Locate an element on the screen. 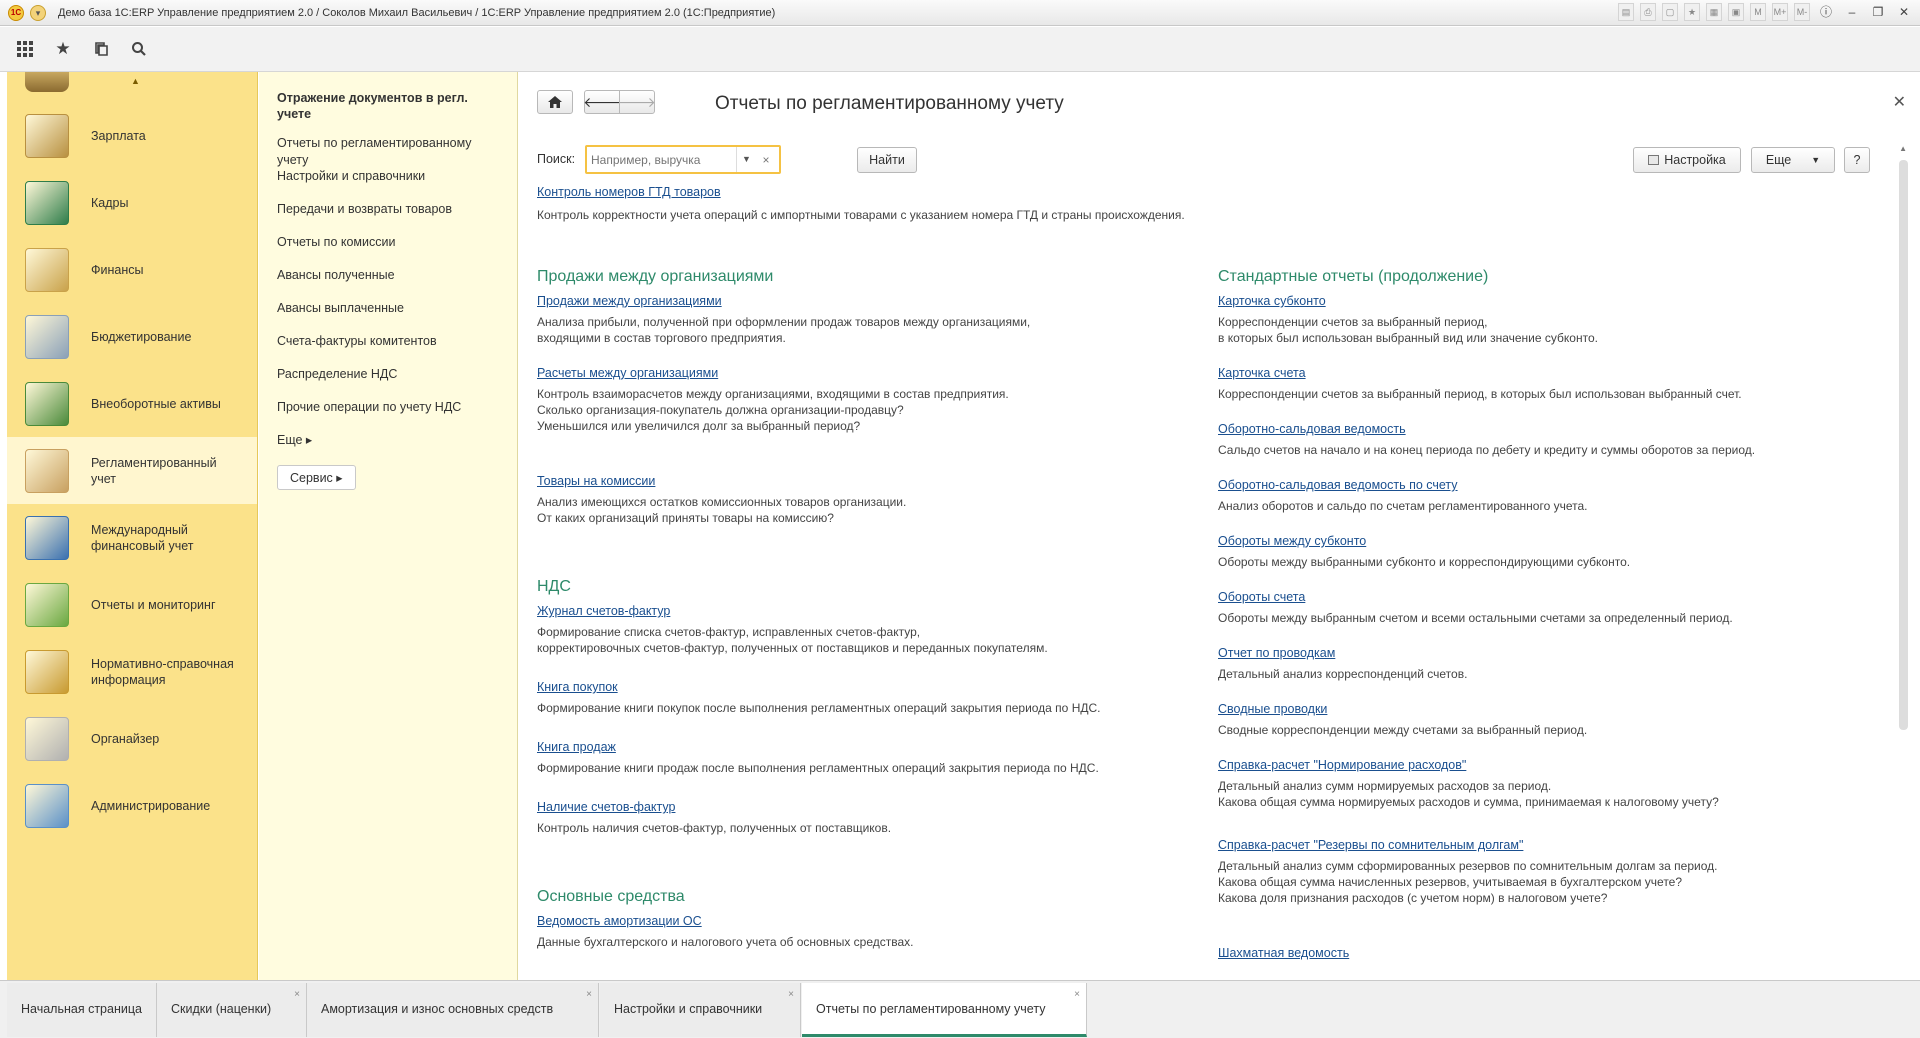 Image resolution: width=1920 pixels, height=1038 pixels. print-icon: ⎙ is located at coordinates (1648, 12).